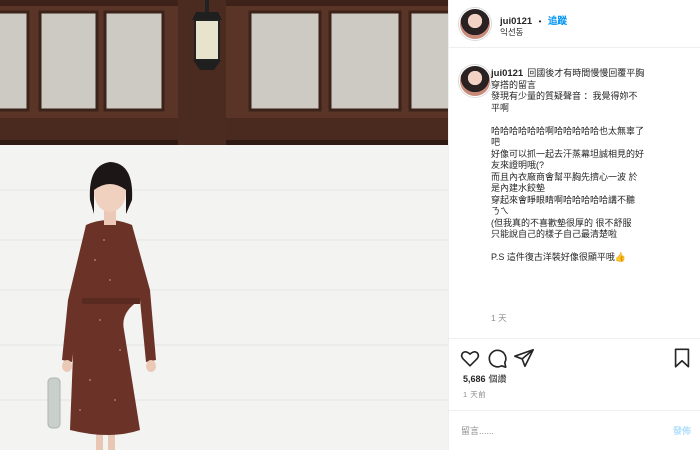 The width and height of the screenshot is (700, 450). What do you see at coordinates (470, 358) in the screenshot?
I see `heart-icon` at bounding box center [470, 358].